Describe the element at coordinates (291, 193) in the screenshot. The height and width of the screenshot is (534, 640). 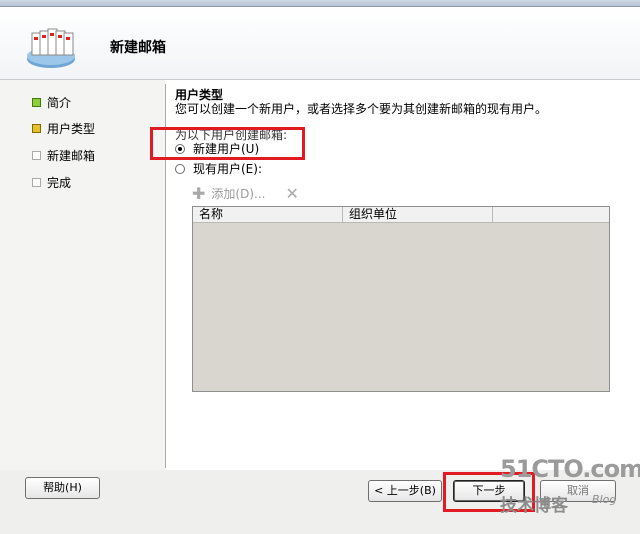
I see `delete-x-icon: ✕` at that location.